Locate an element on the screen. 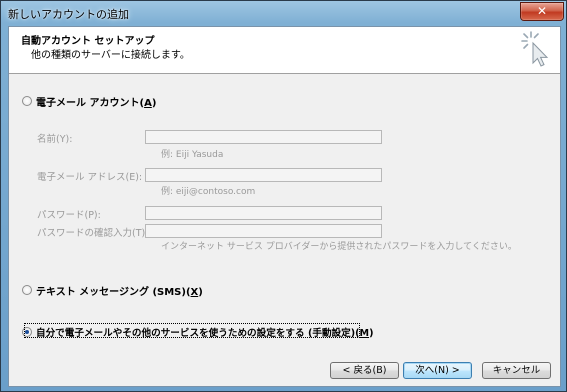 Image resolution: width=567 pixels, height=392 pixels. password-label: パスワード(P): is located at coordinates (69, 215).